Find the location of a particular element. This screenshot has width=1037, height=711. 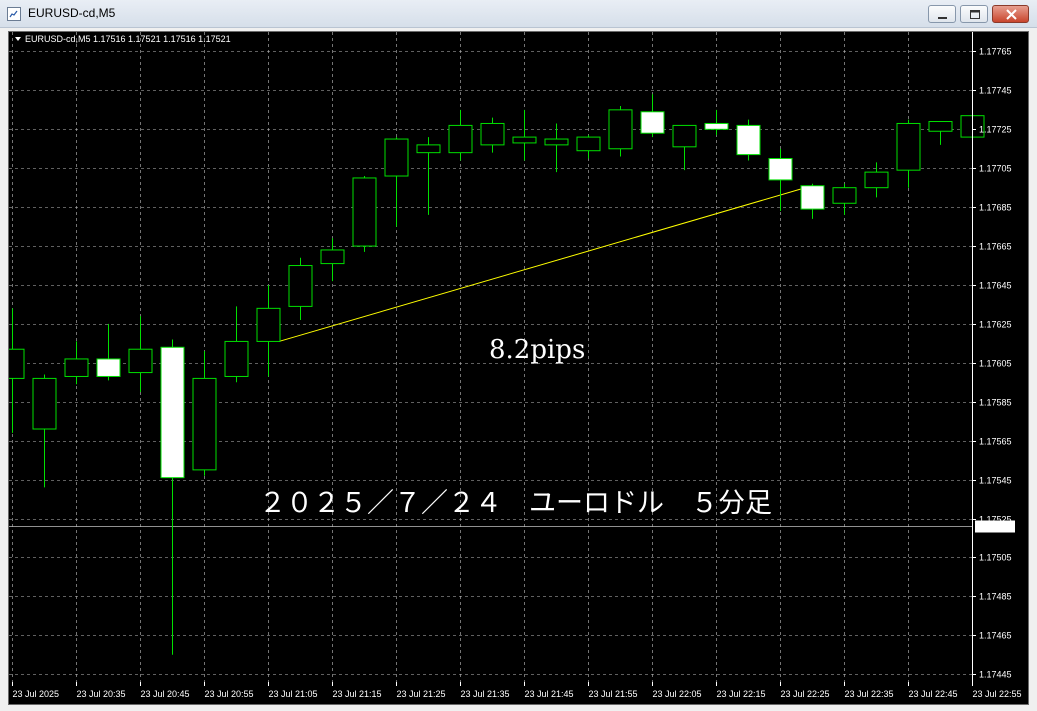

y-tick-label: 1.17725 is located at coordinates (995, 130).